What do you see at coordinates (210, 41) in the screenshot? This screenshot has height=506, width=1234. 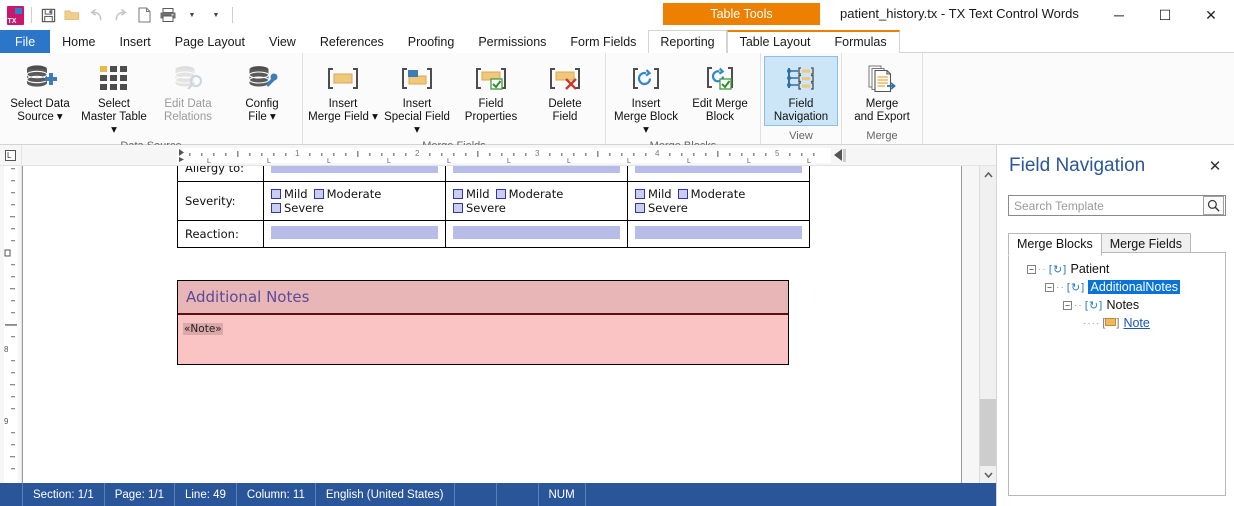 I see `tab-page-layout: Page Layout` at bounding box center [210, 41].